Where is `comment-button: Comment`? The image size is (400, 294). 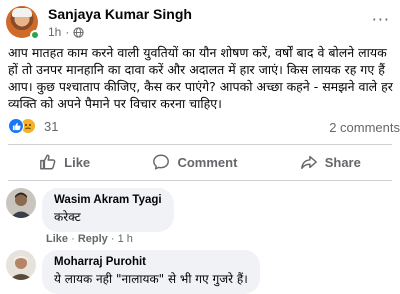
comment-button: Comment is located at coordinates (194, 162).